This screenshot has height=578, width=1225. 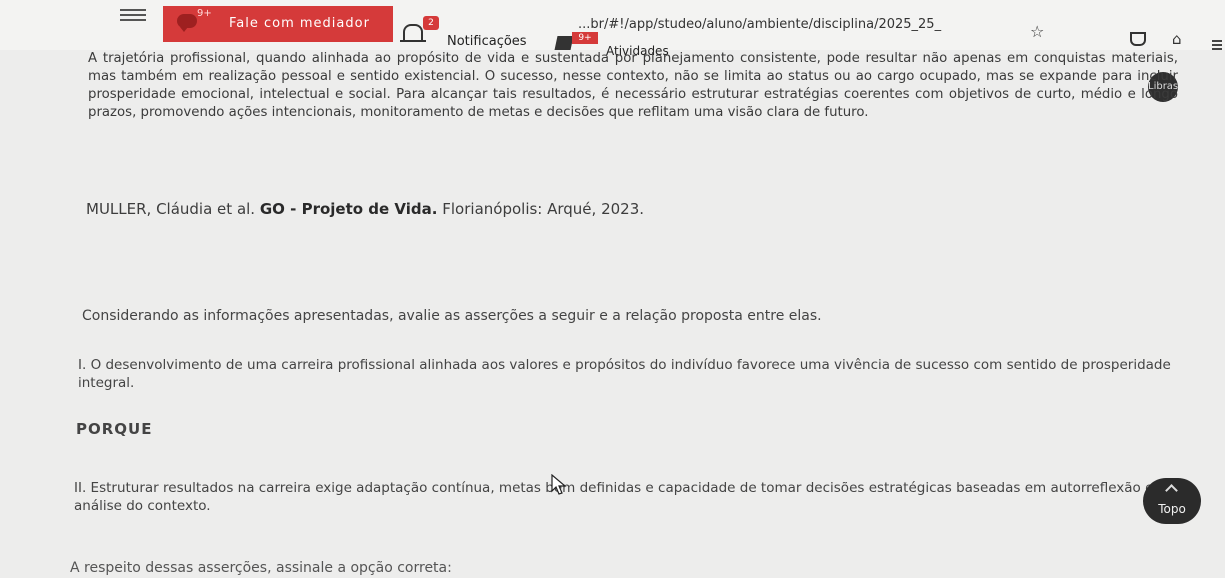 I want to click on notifications-badge: 2, so click(x=431, y=23).